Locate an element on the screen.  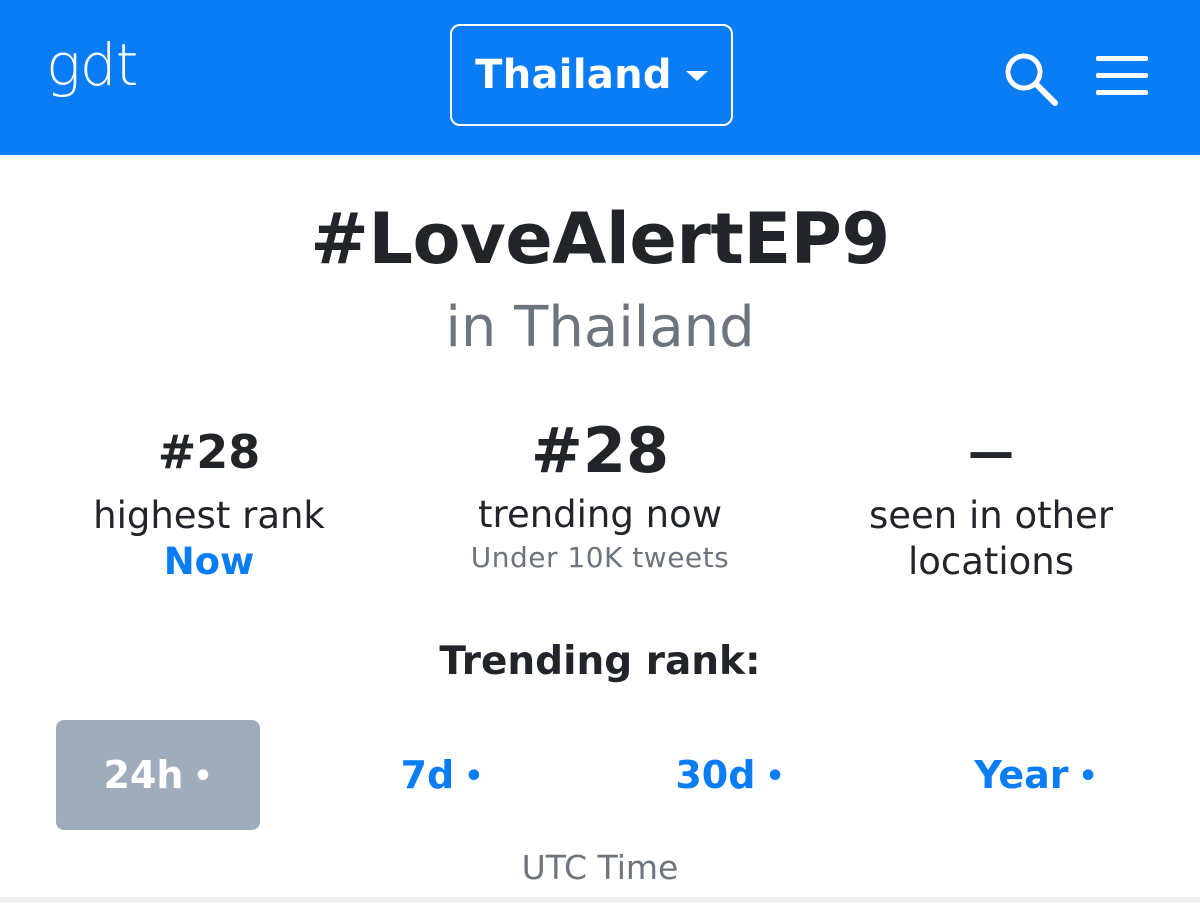
hashtag-location: in Thailand is located at coordinates (600, 327).